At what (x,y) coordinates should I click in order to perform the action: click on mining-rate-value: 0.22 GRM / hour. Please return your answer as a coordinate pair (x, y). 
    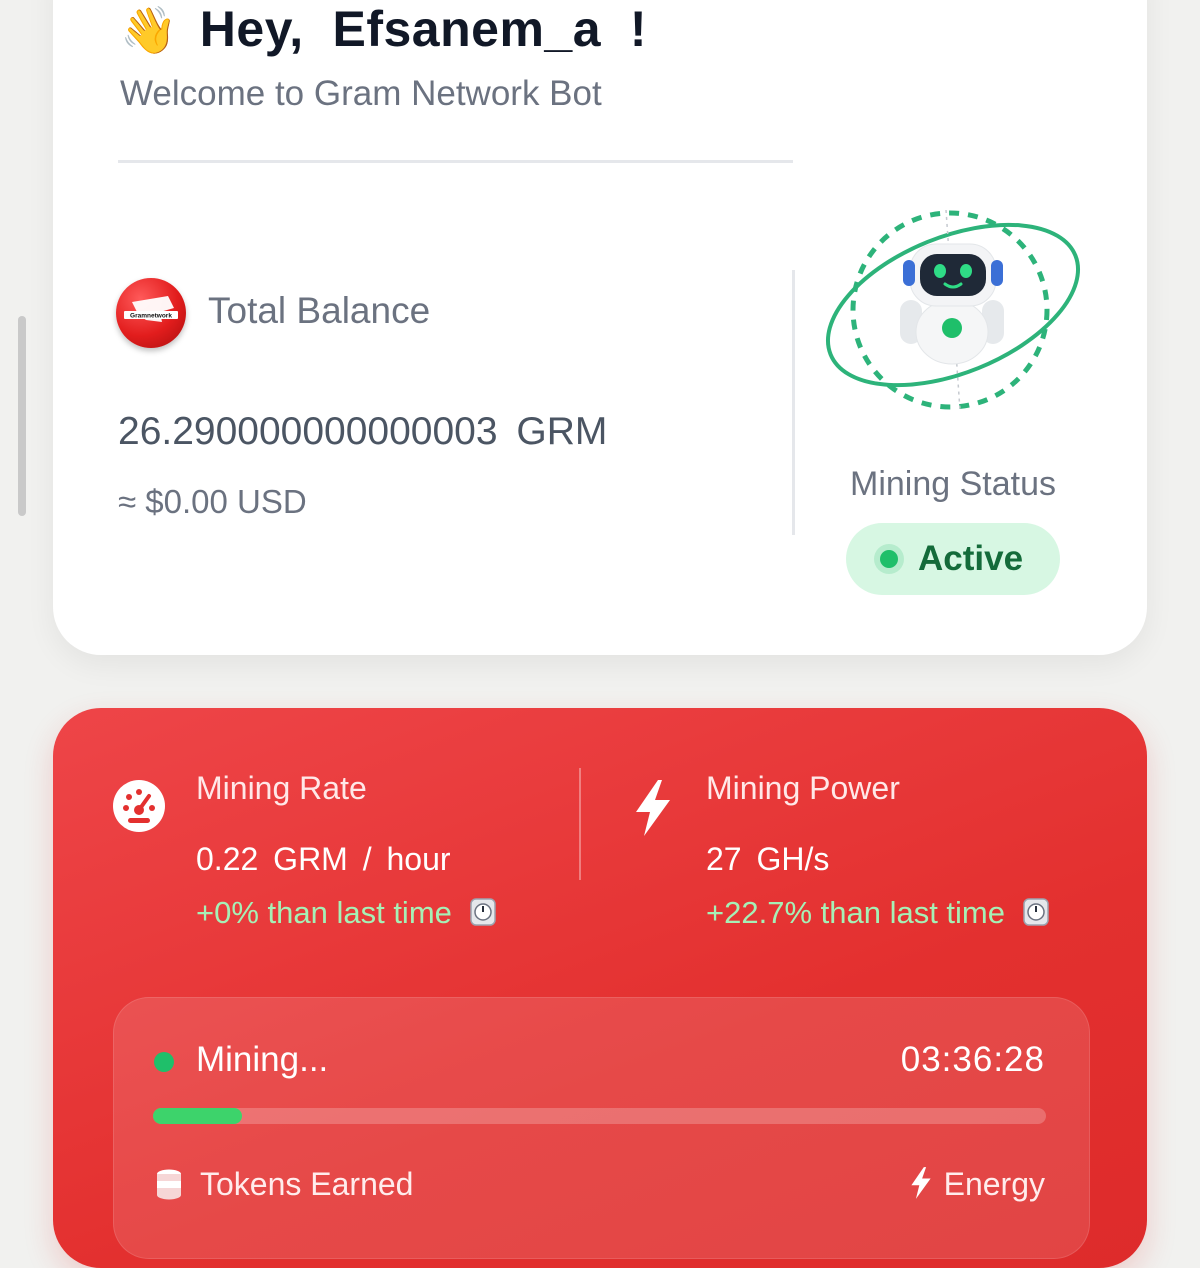
    Looking at the image, I should click on (323, 859).